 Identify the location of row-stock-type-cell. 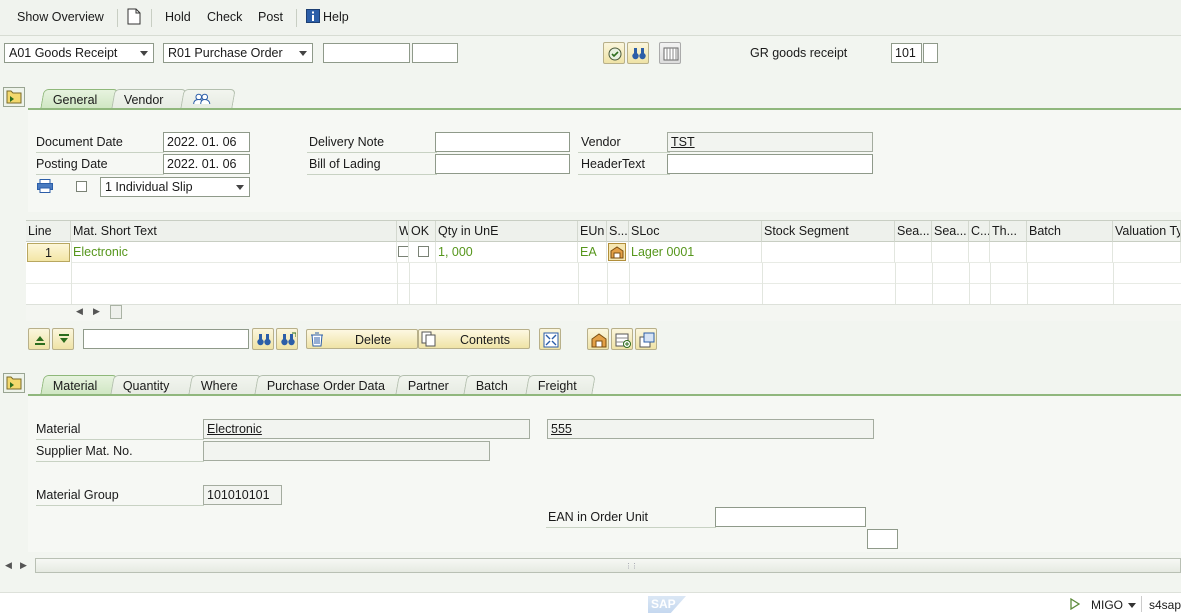
(618, 252).